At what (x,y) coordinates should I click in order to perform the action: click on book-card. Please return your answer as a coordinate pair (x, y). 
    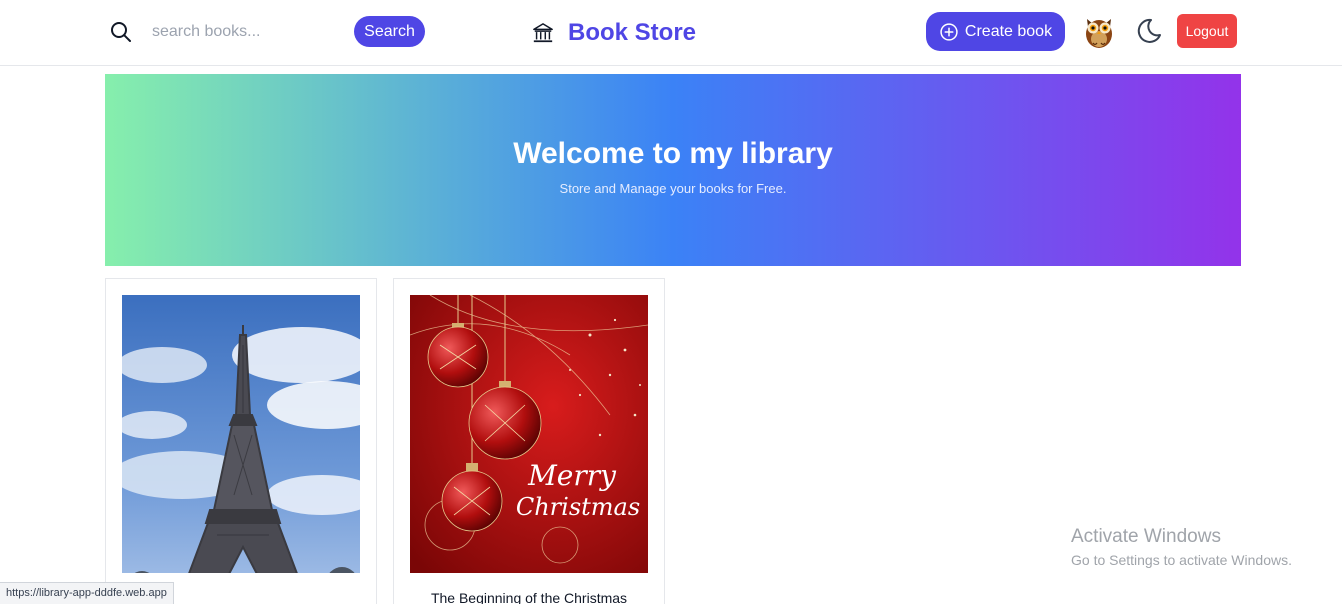
    Looking at the image, I should click on (241, 441).